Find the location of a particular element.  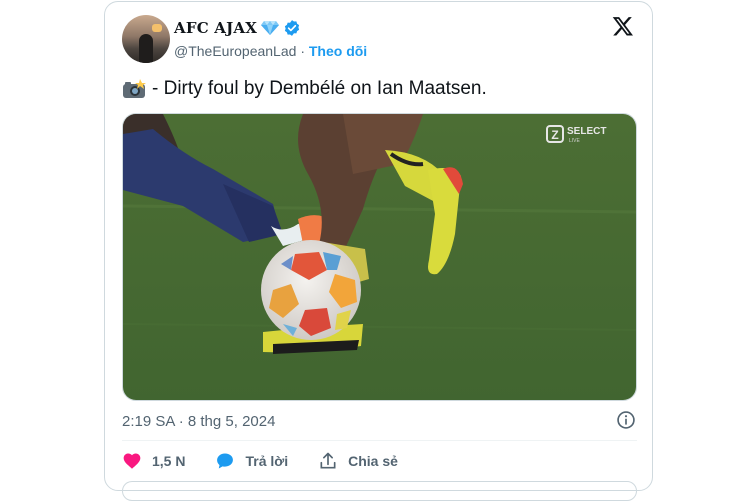

info-icon is located at coordinates (626, 420).